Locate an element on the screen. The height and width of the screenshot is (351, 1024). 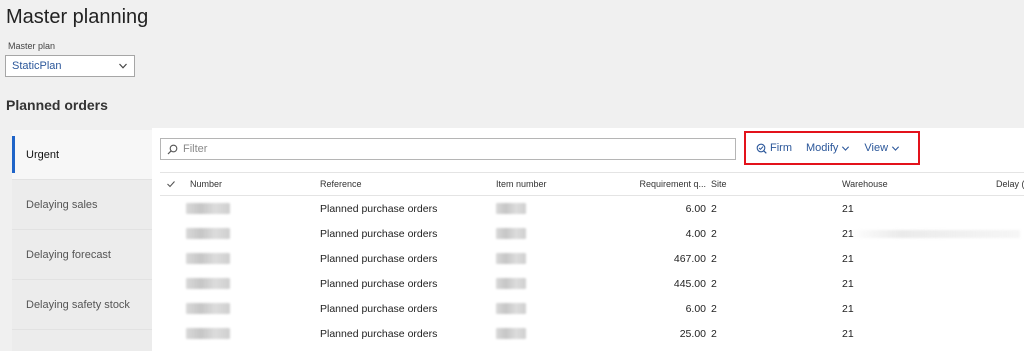
master-plan-value: StaticPlan is located at coordinates (37, 66).